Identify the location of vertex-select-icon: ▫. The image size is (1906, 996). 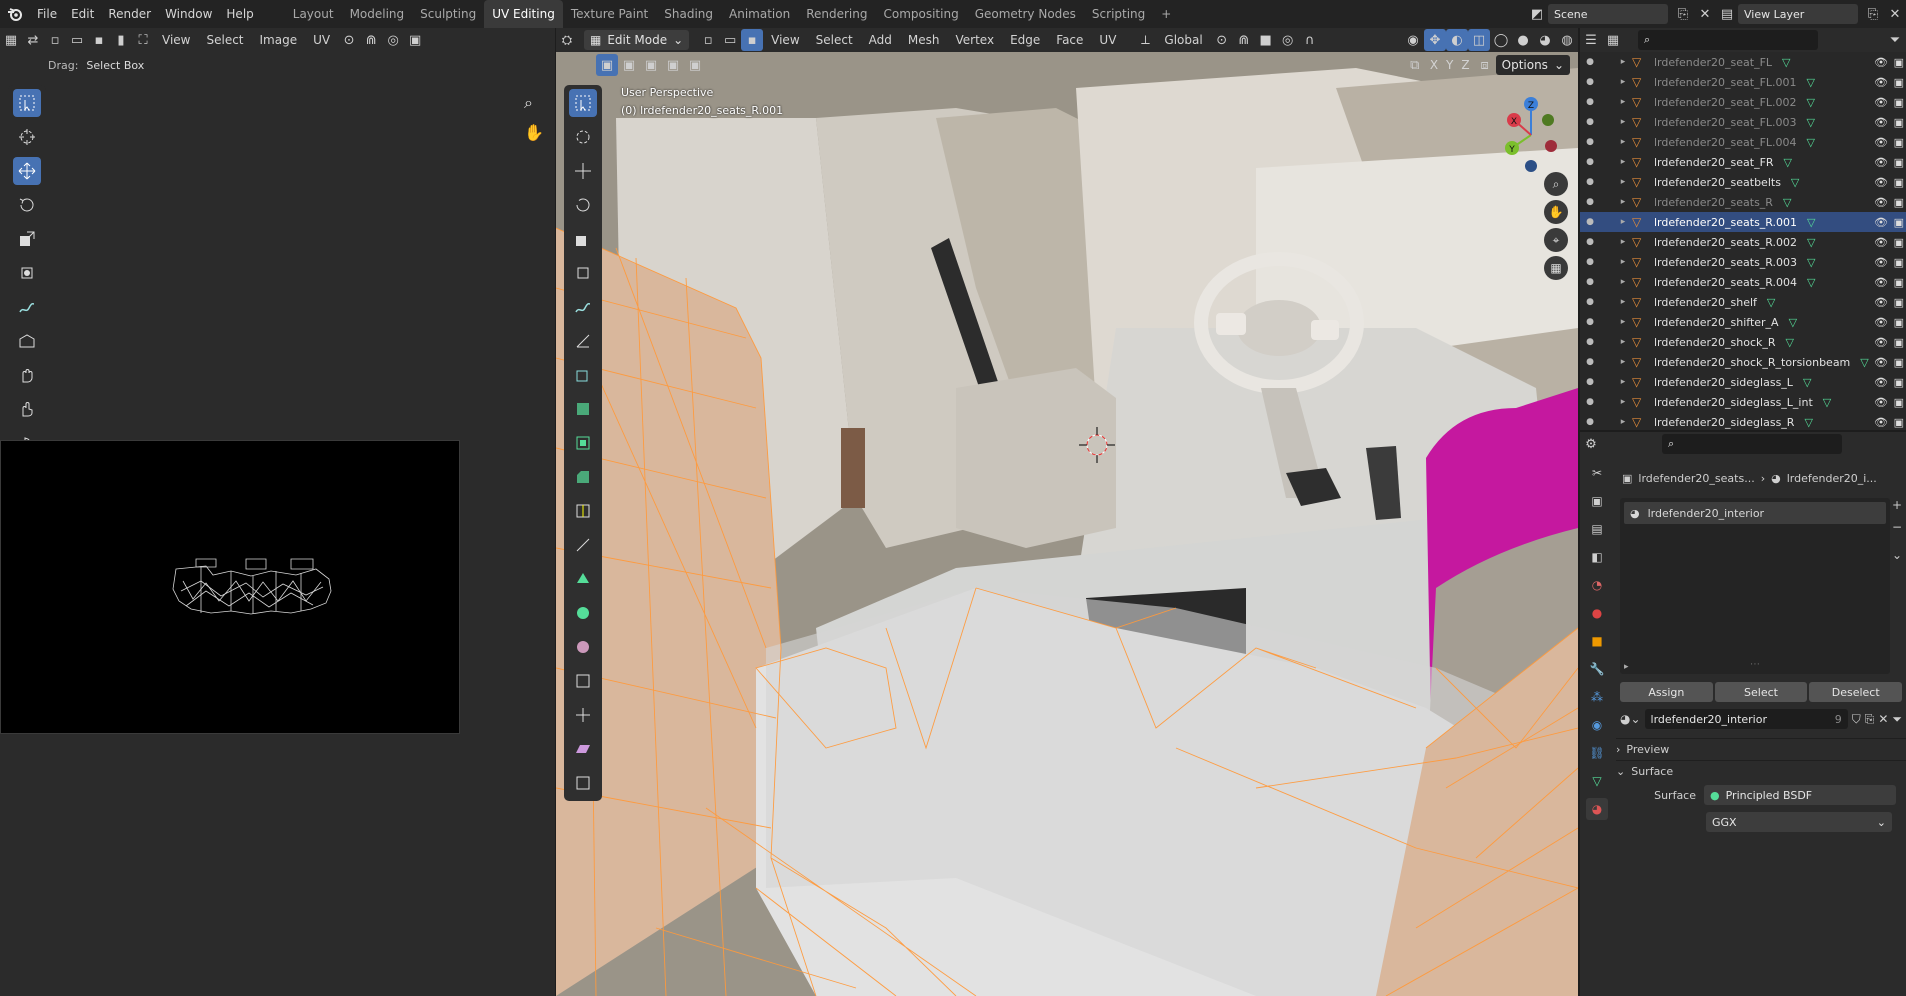
(55, 40).